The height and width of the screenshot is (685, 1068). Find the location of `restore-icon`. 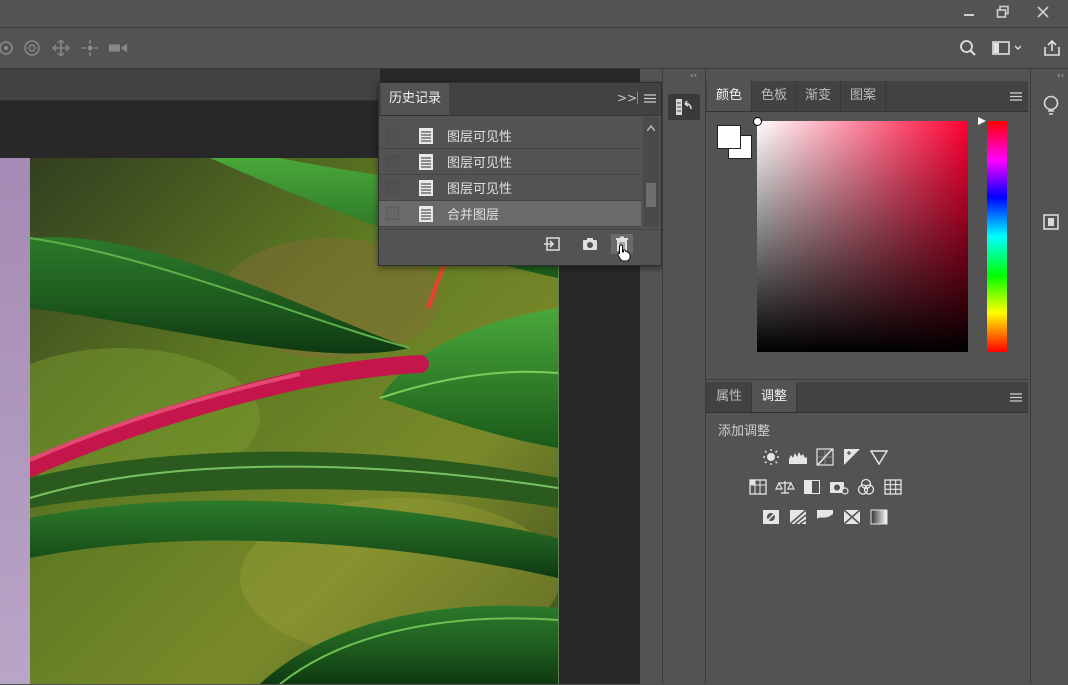

restore-icon is located at coordinates (1002, 11).